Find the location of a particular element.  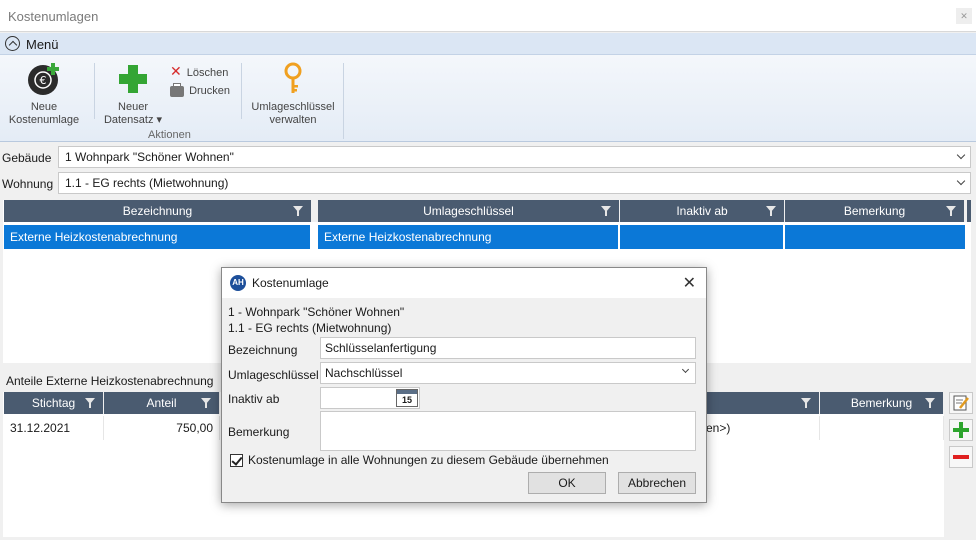

app-logo-icon: AH is located at coordinates (238, 283).